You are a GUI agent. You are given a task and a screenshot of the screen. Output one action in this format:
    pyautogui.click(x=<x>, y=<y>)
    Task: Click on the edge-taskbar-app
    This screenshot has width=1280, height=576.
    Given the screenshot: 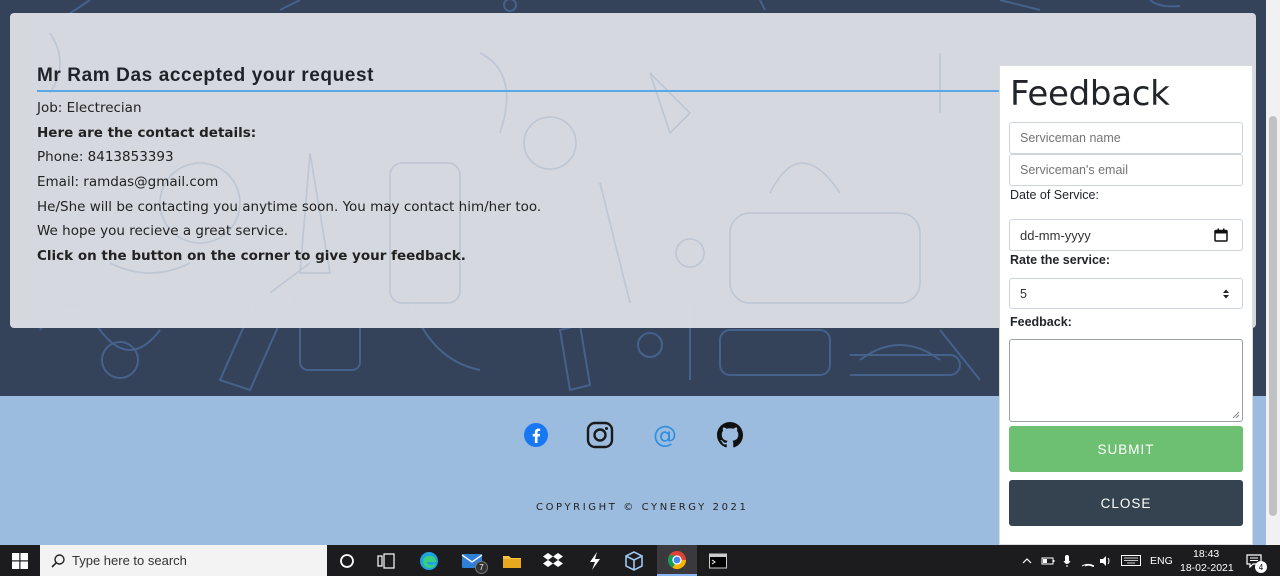 What is the action you would take?
    pyautogui.click(x=429, y=560)
    